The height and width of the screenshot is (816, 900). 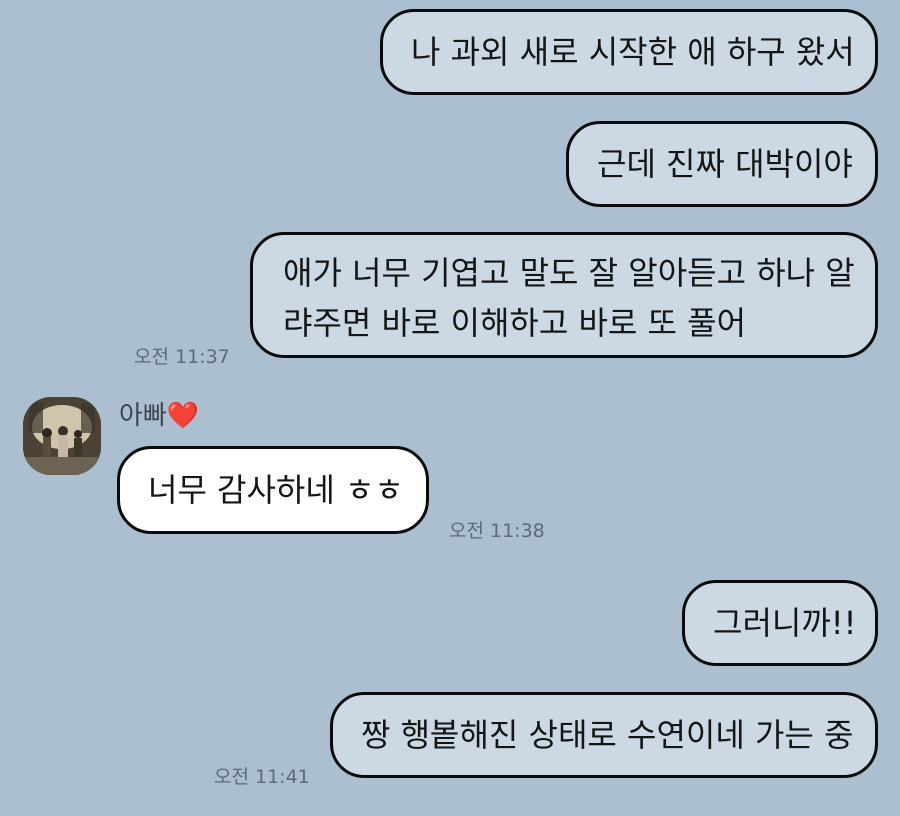 What do you see at coordinates (785, 623) in the screenshot?
I see `message-text: 그러니까!!` at bounding box center [785, 623].